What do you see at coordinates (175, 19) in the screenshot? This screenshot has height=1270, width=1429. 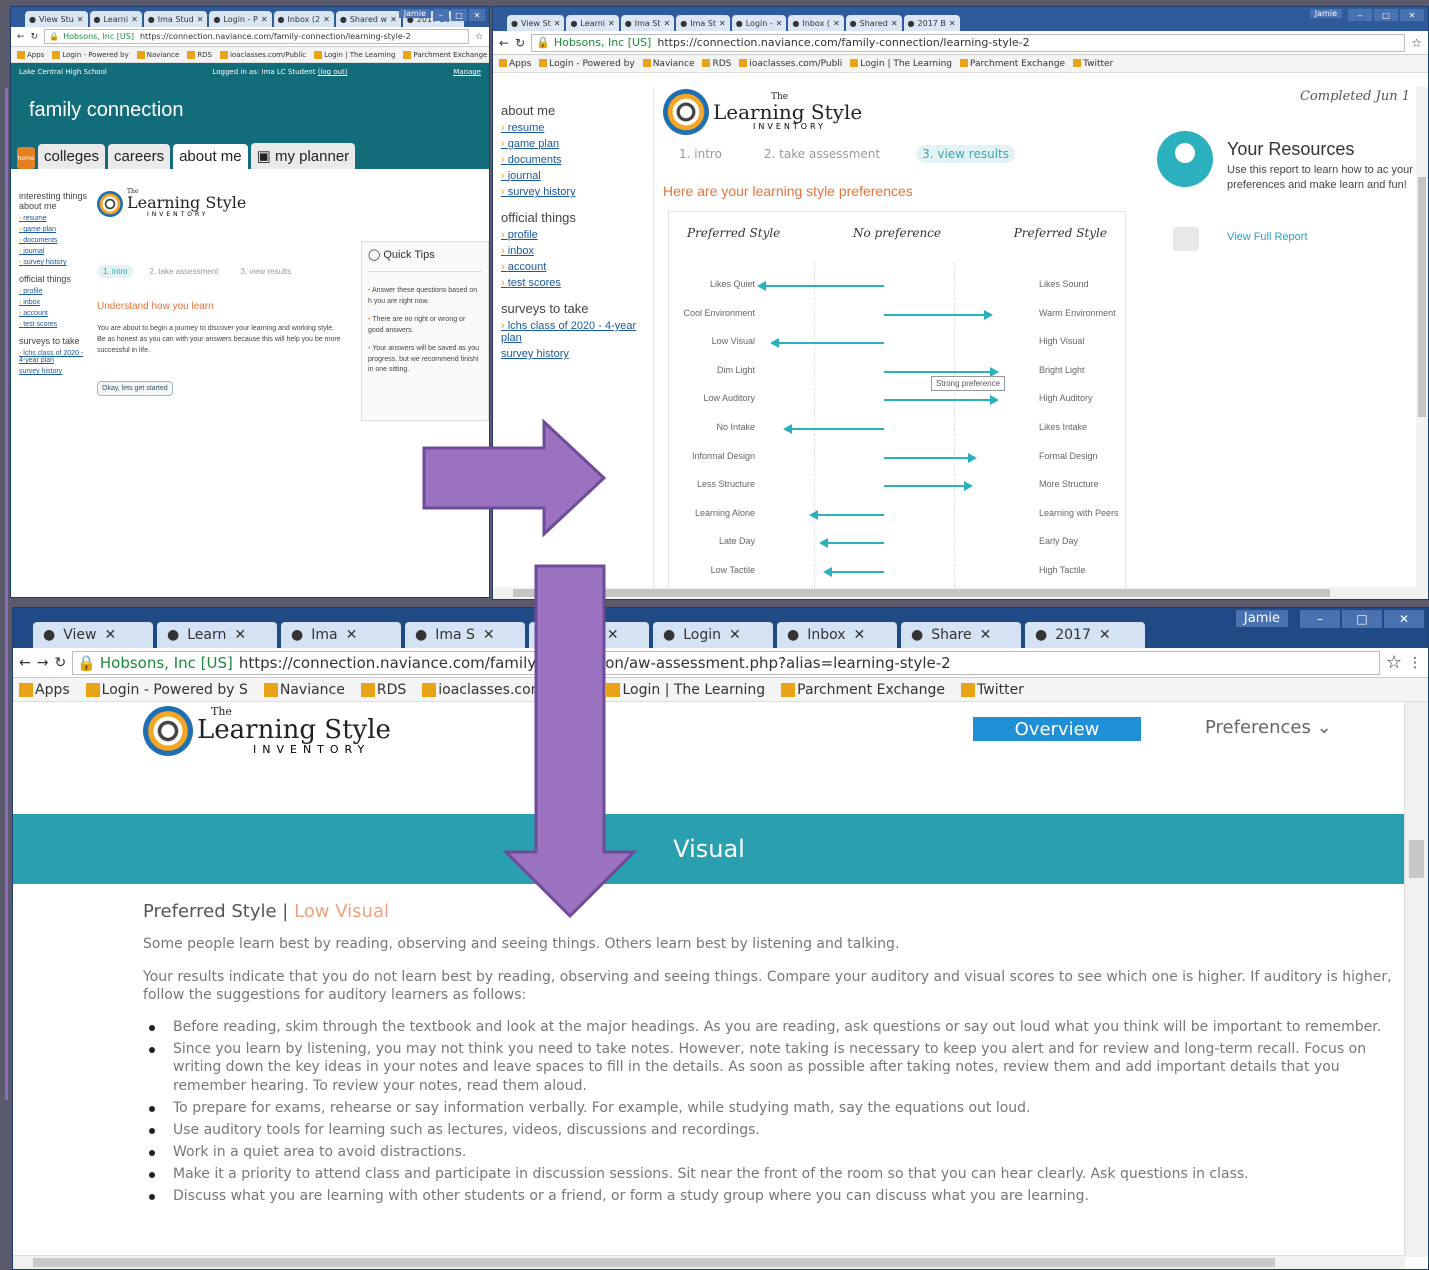 I see `browser-tab: ● Ima Stud ✕` at bounding box center [175, 19].